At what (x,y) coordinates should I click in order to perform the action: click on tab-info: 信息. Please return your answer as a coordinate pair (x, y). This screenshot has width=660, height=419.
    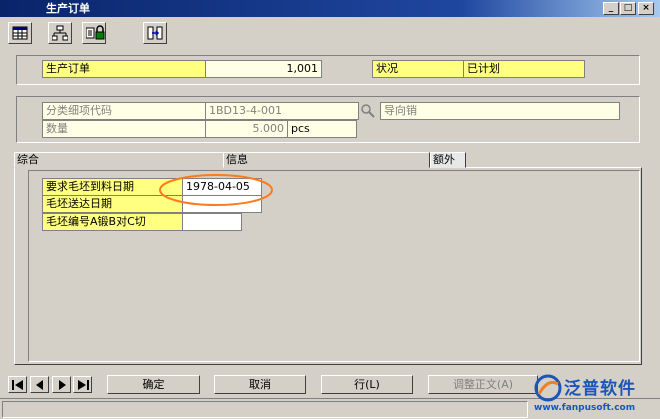
    Looking at the image, I should click on (326, 160).